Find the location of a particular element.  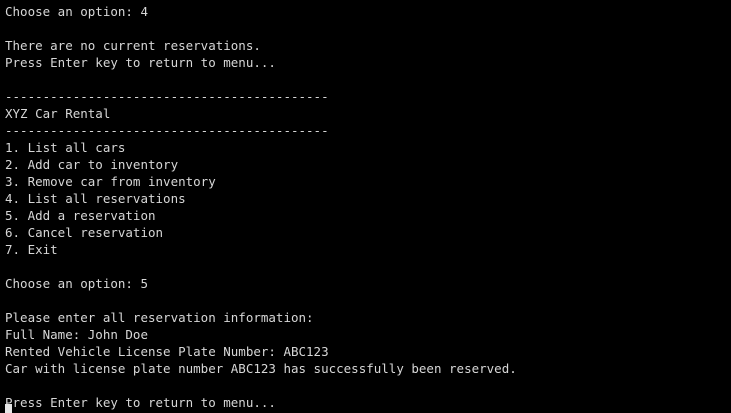

menu-item-remove-car: 3. Remove car from inventory is located at coordinates (110, 181).